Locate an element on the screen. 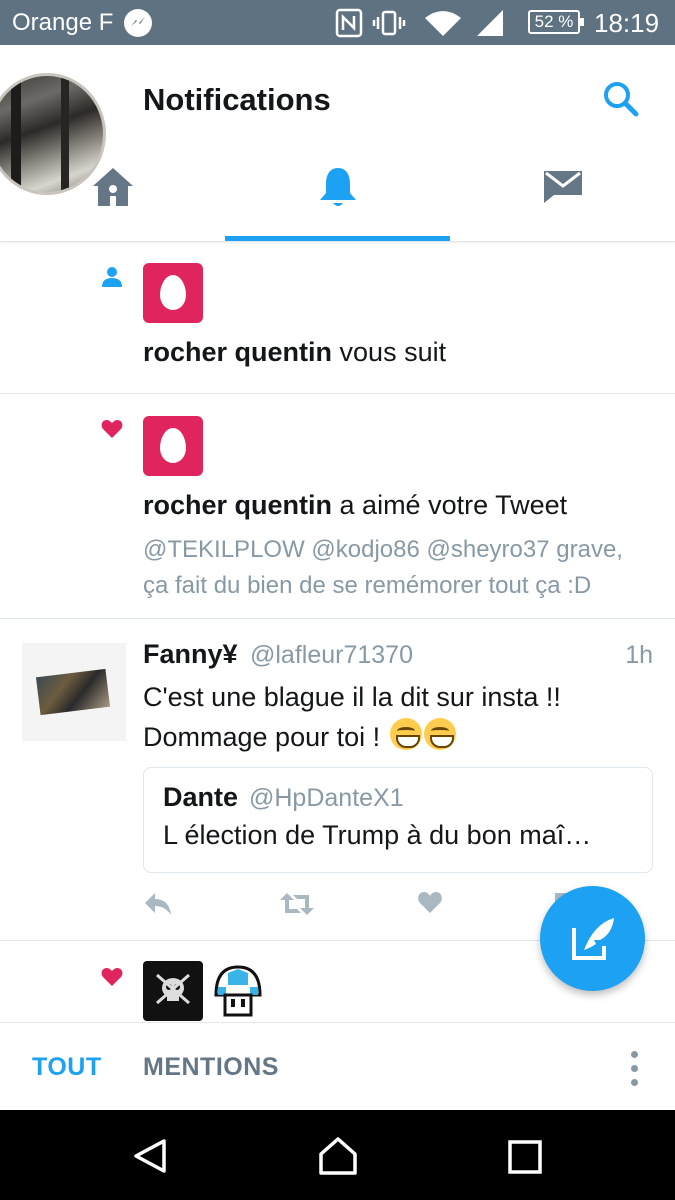 This screenshot has width=675, height=1200. tweet-actions is located at coordinates (360, 906).